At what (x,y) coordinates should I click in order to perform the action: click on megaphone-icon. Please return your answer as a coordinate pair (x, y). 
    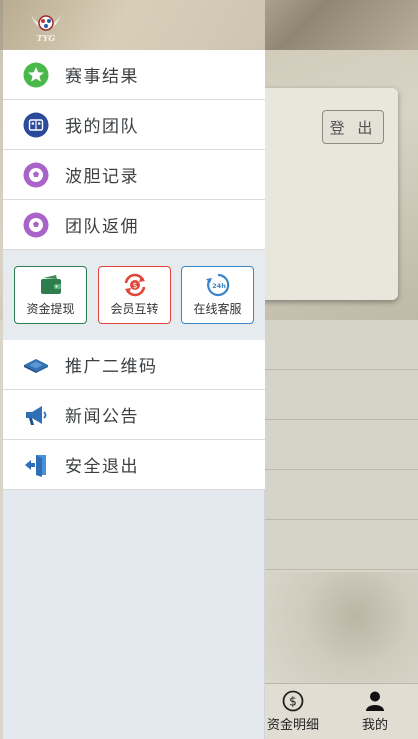
    Looking at the image, I should click on (36, 415).